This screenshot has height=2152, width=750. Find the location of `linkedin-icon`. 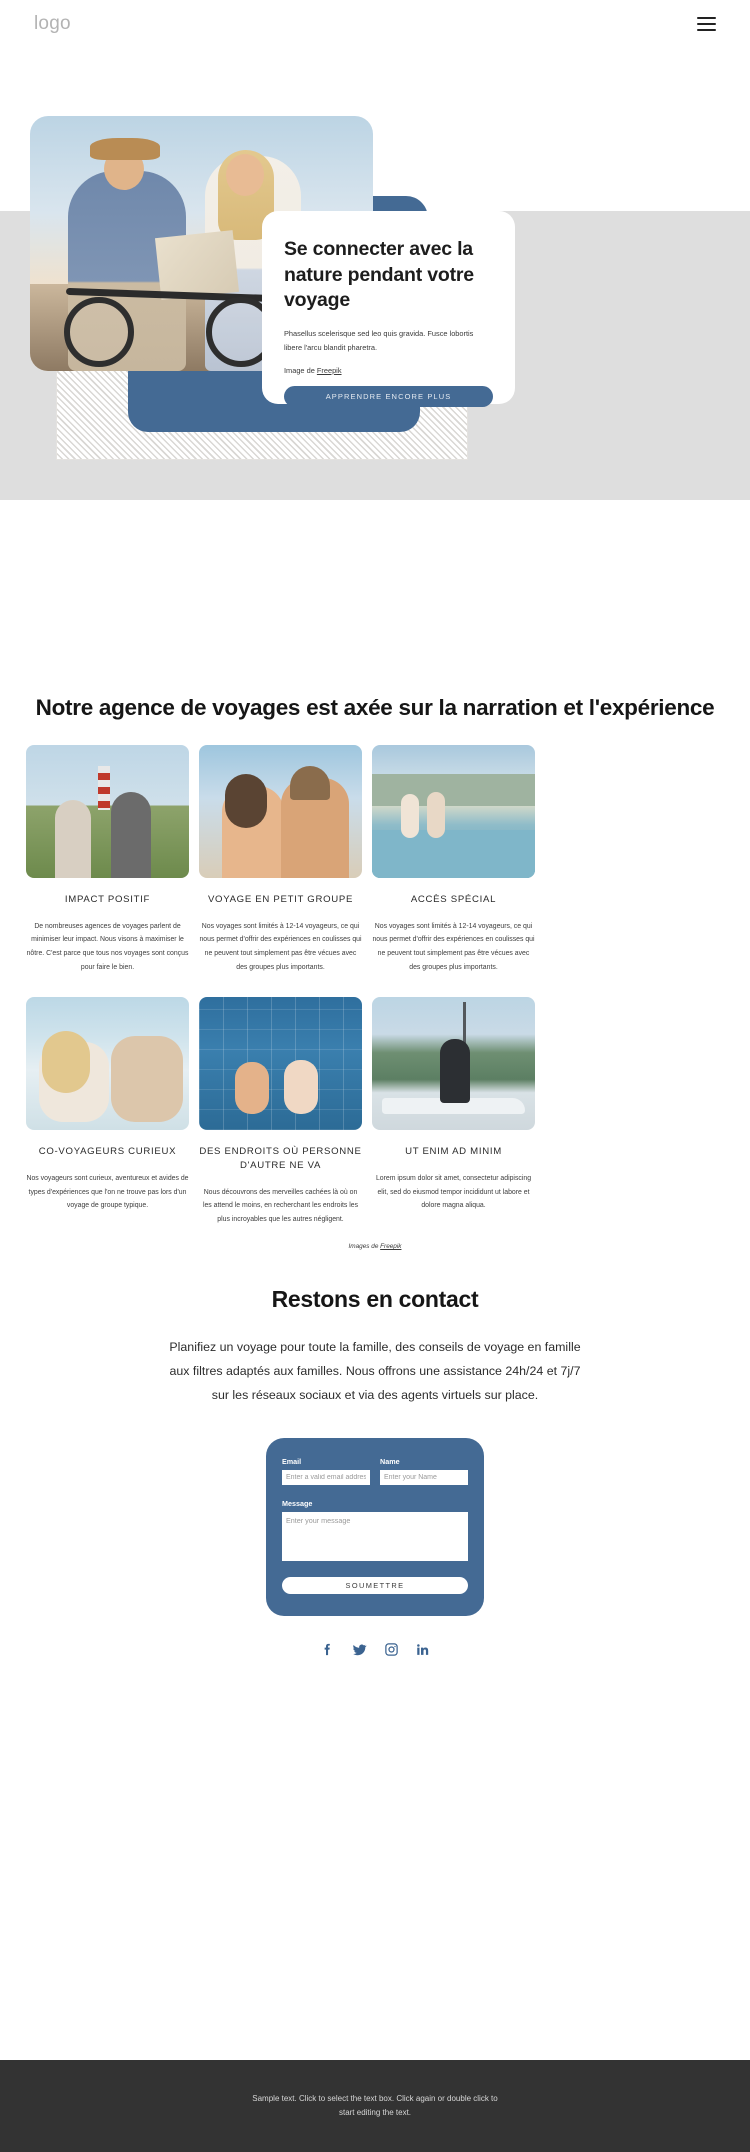

linkedin-icon is located at coordinates (422, 1652).